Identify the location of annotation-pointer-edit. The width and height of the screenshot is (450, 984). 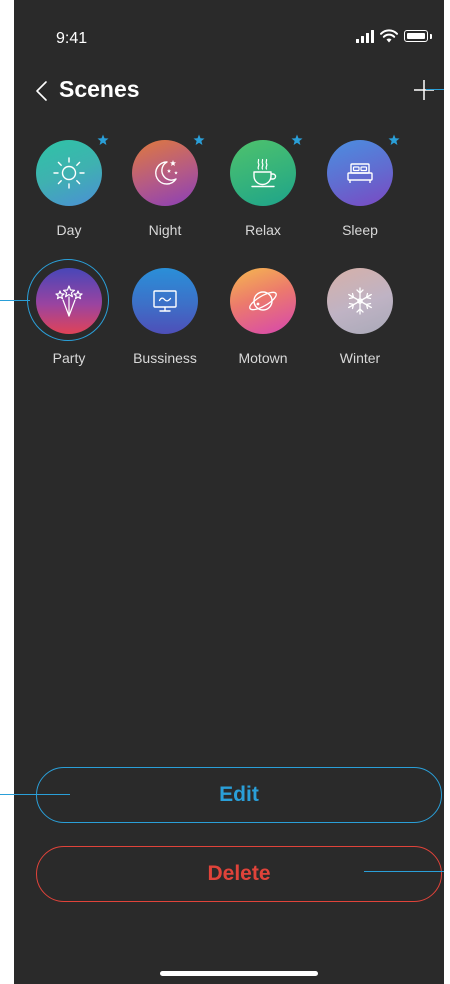
(35, 794).